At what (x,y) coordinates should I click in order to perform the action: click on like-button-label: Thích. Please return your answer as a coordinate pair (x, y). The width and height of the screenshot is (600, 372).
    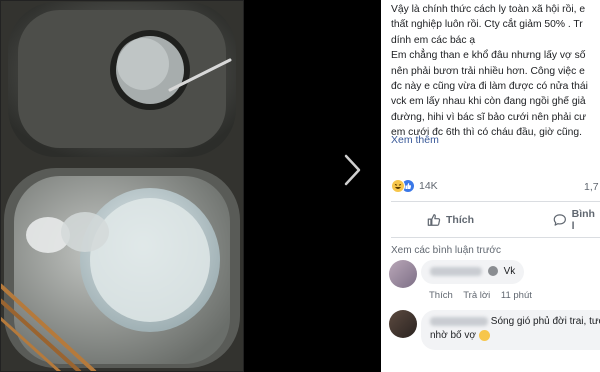
    Looking at the image, I should click on (460, 220).